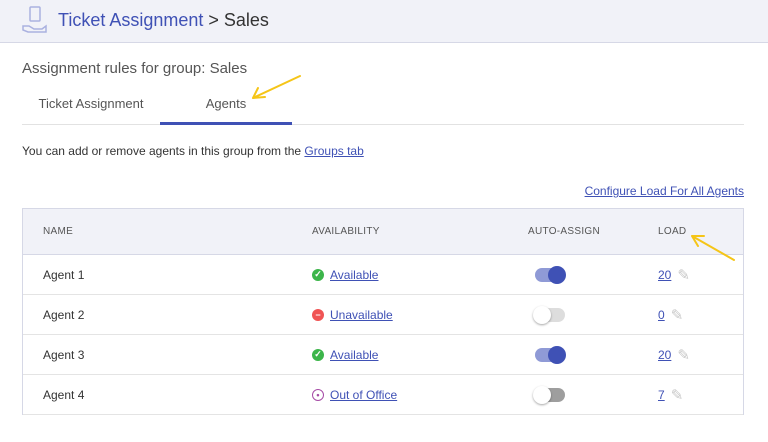 The image size is (768, 442). Describe the element at coordinates (383, 275) in the screenshot. I see `table-row: Agent 1 ✓ Available 20 ✎` at that location.